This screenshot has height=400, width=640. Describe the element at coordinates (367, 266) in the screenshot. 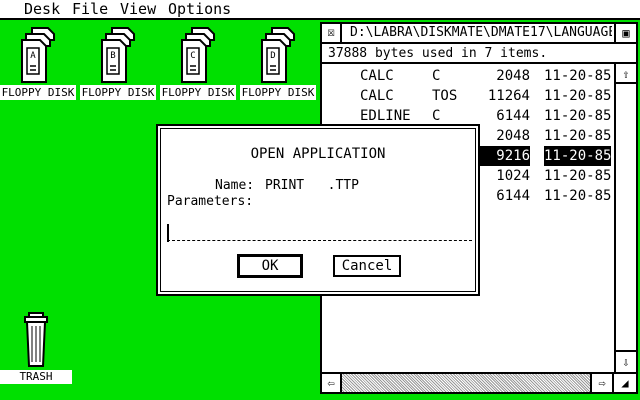

I see `cancel-button: Cancel` at that location.